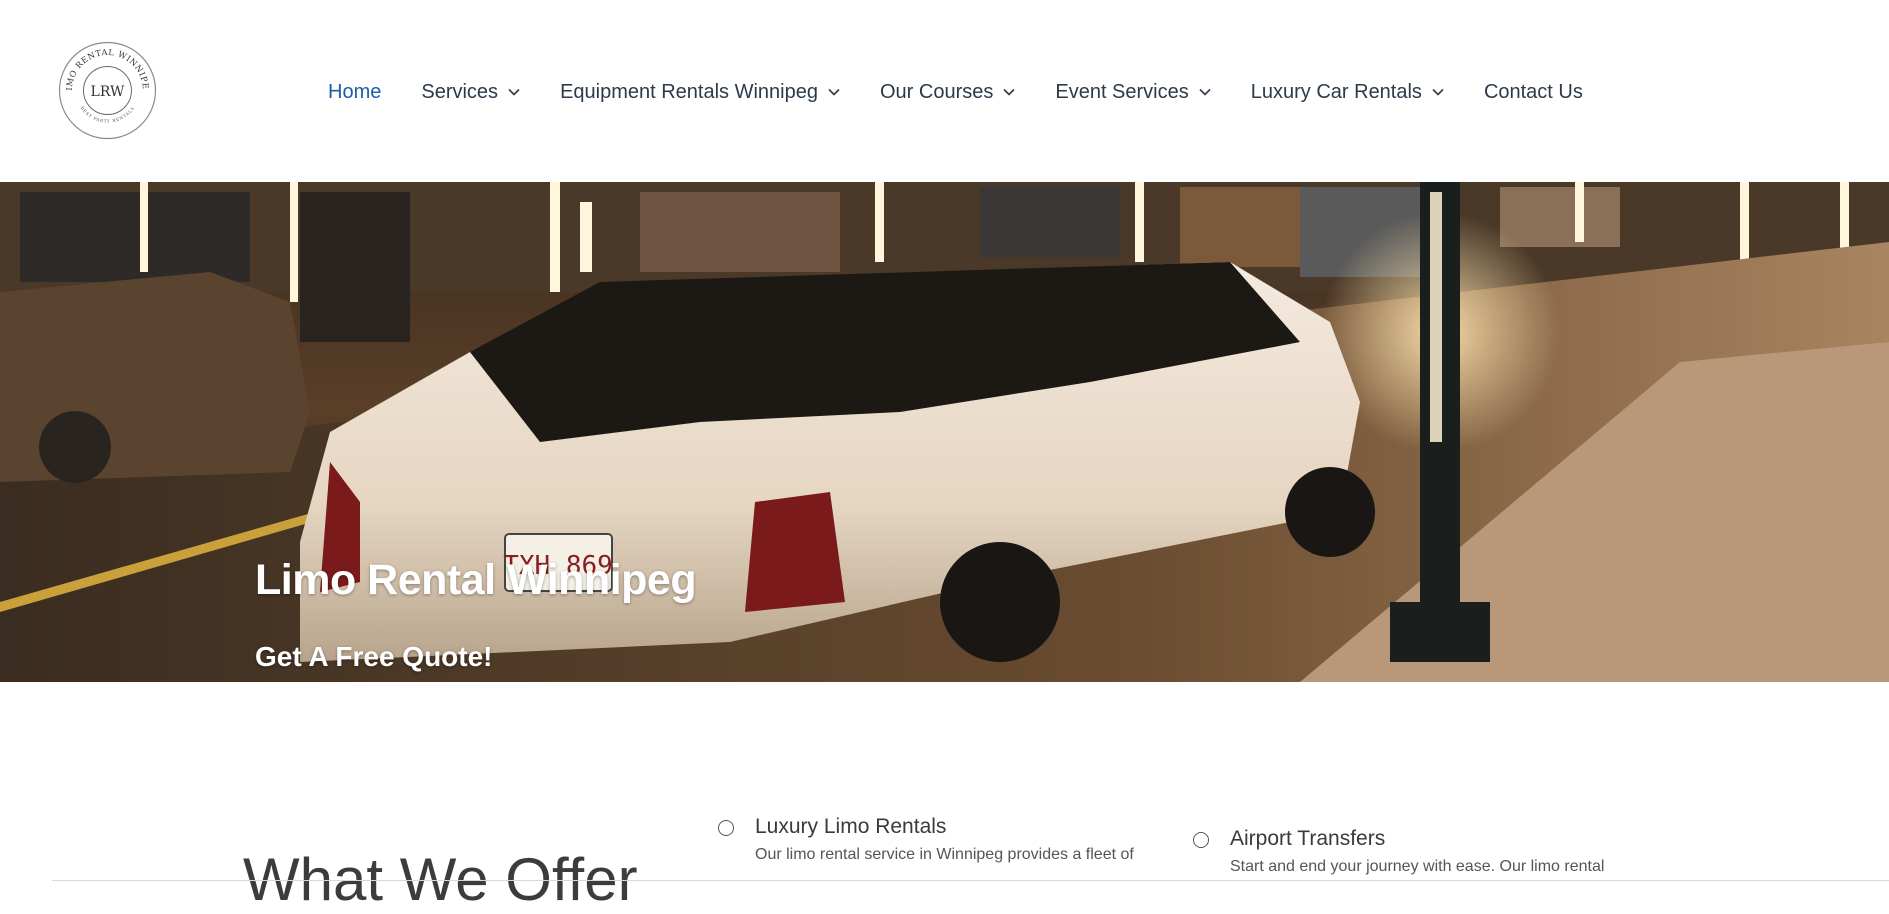 The height and width of the screenshot is (914, 1889). Describe the element at coordinates (970, 880) in the screenshot. I see `section-divider` at that location.